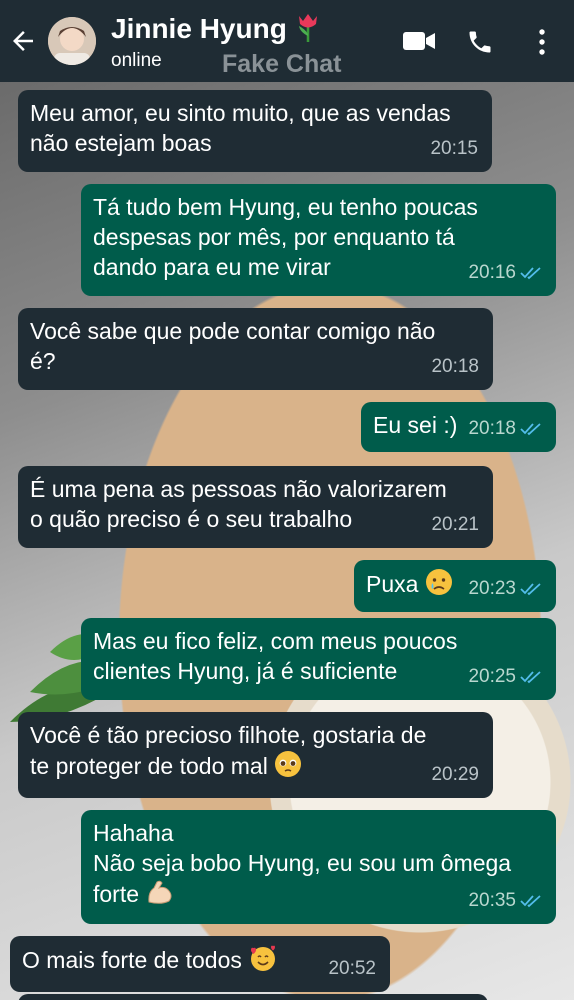 Image resolution: width=574 pixels, height=1000 pixels. What do you see at coordinates (212, 267) in the screenshot?
I see `message-line: dando para eu me virar` at bounding box center [212, 267].